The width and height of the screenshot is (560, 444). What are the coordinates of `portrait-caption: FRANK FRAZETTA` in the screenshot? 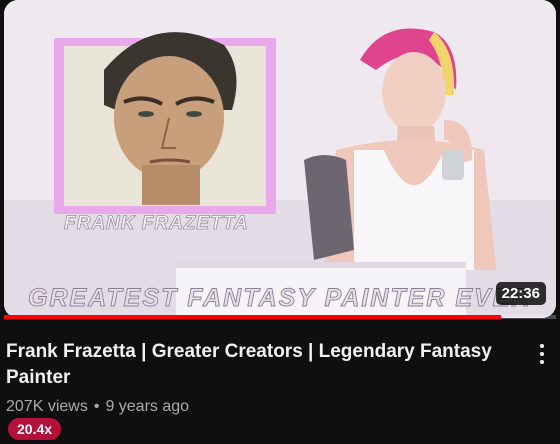 It's located at (156, 223).